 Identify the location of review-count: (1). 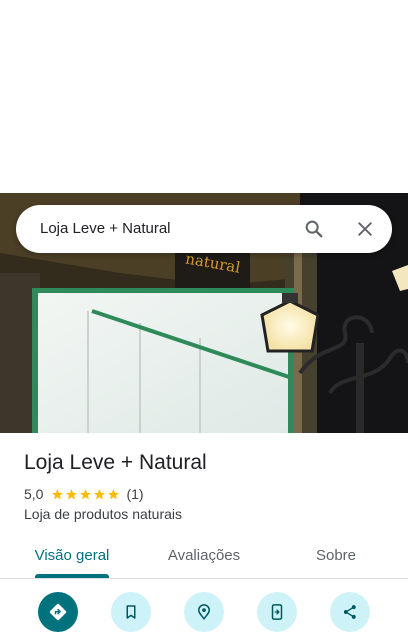
(134, 494).